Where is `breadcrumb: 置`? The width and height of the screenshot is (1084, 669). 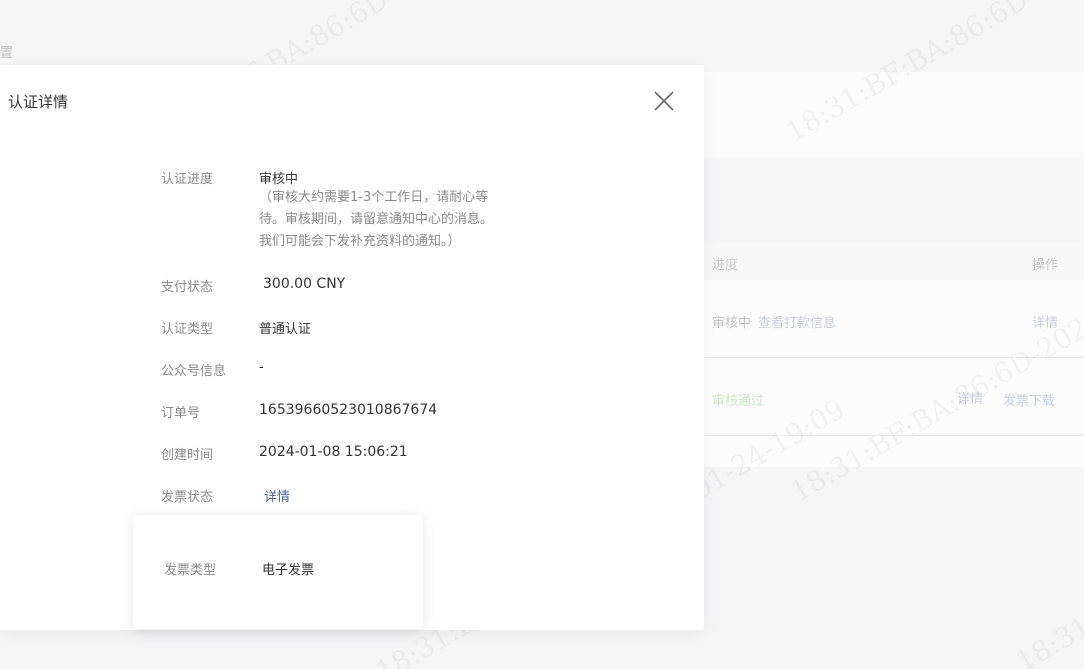
breadcrumb: 置 is located at coordinates (7, 53).